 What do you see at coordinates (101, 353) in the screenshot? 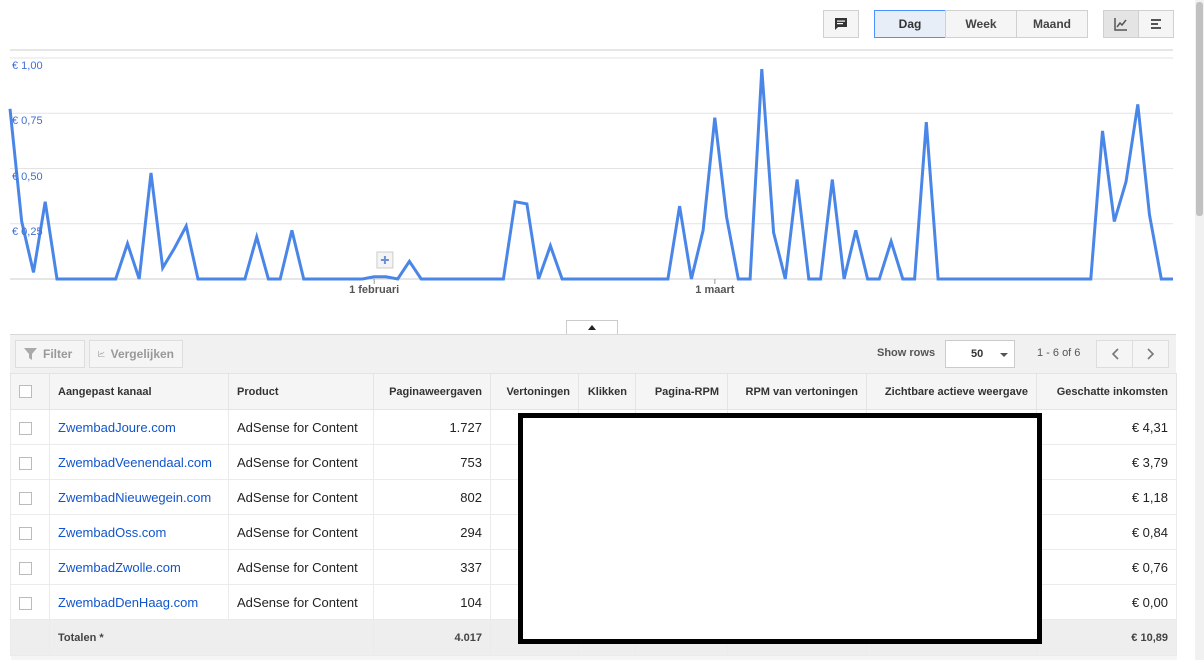
I see `compare-chart-icon` at bounding box center [101, 353].